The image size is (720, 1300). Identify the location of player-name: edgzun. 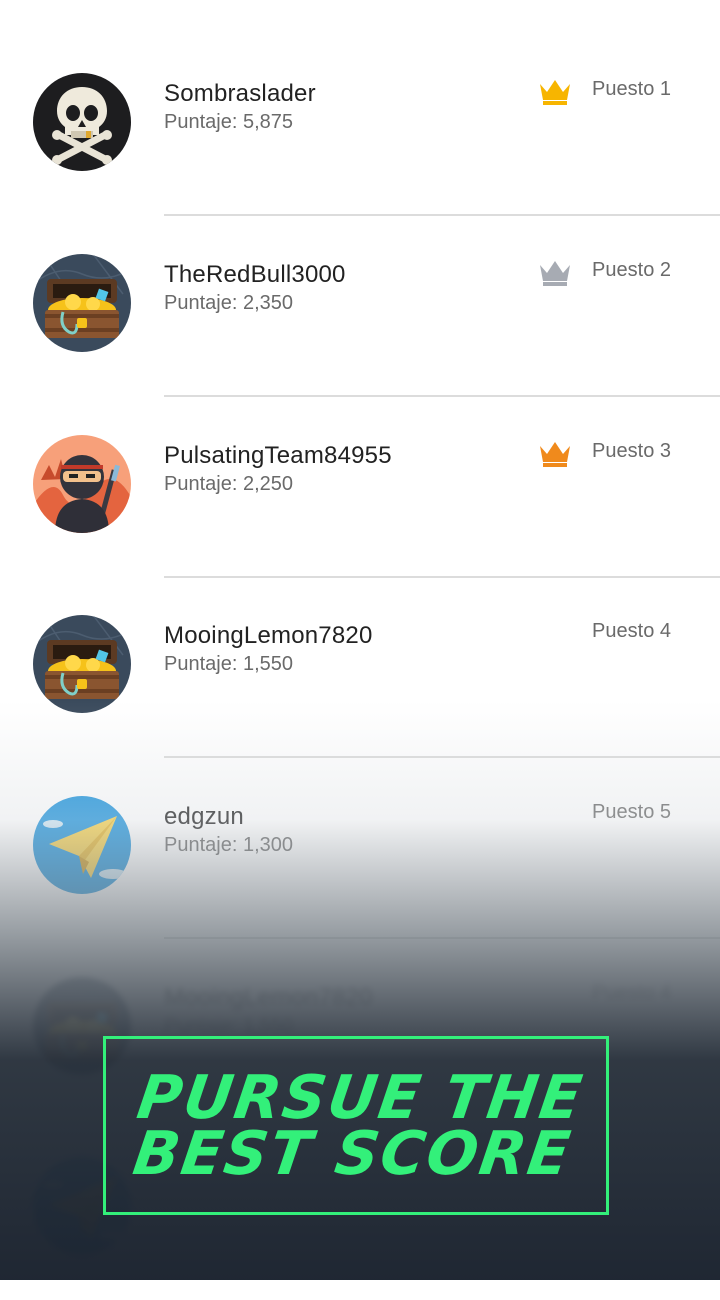
(204, 816).